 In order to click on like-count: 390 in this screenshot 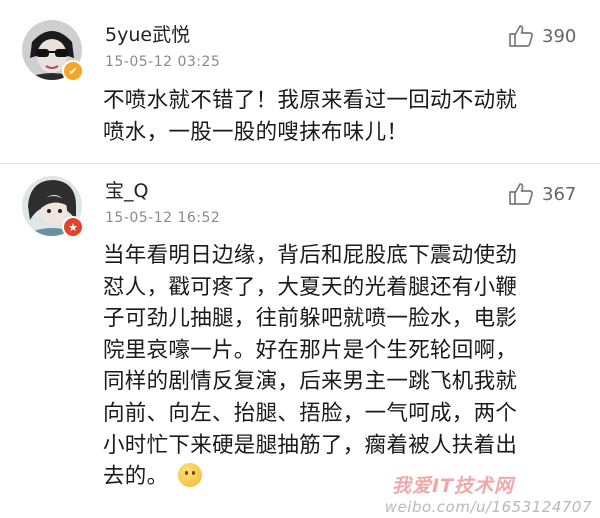, I will do `click(559, 36)`.